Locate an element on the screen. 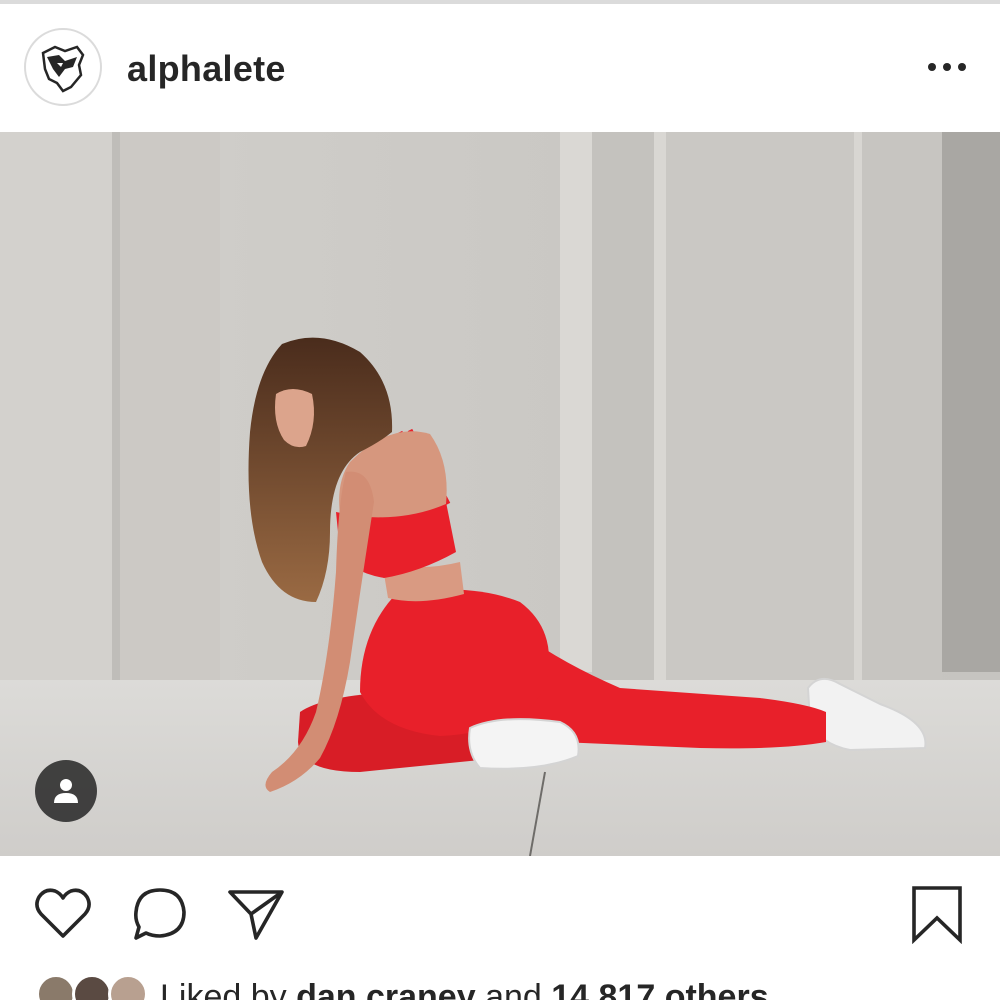 The image size is (1000, 1000). user-tag-icon is located at coordinates (66, 791).